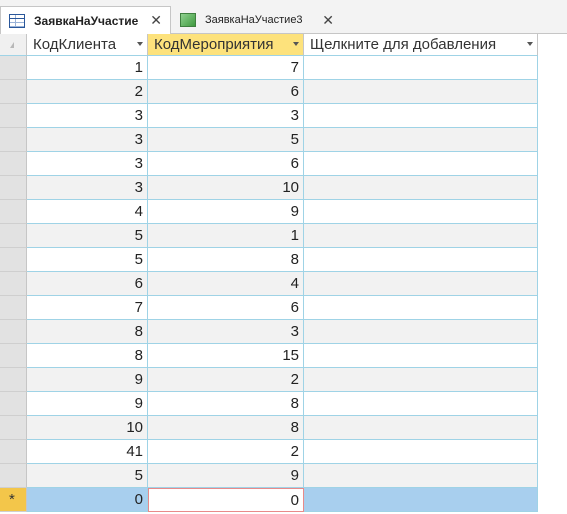  What do you see at coordinates (87, 332) in the screenshot?
I see `cell-client-id: 8` at bounding box center [87, 332].